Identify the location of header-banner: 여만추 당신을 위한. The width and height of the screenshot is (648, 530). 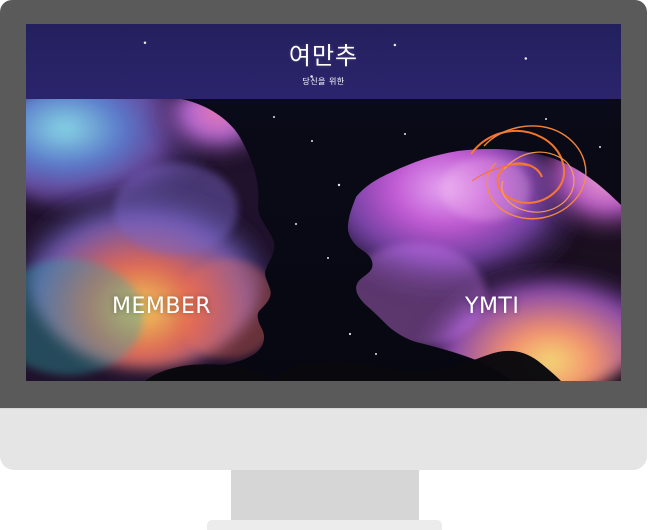
(323, 61).